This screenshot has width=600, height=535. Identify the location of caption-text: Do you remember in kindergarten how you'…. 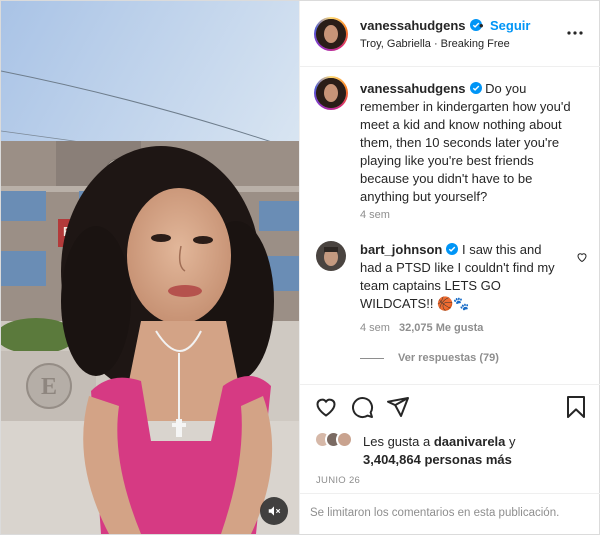
(465, 142).